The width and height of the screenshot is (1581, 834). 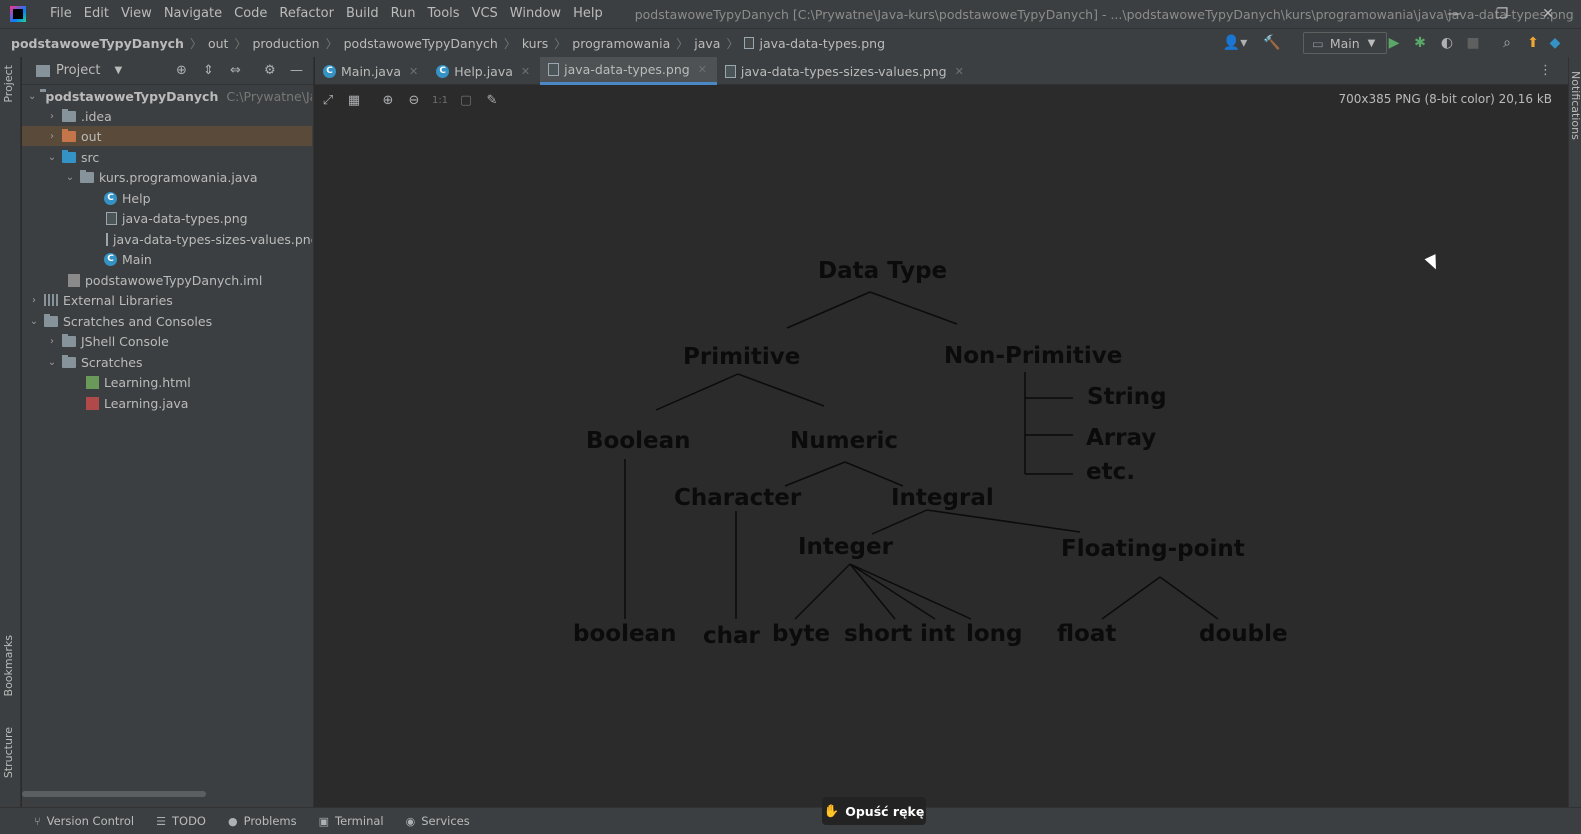 I want to click on menu-navigate: Navigate, so click(x=193, y=14).